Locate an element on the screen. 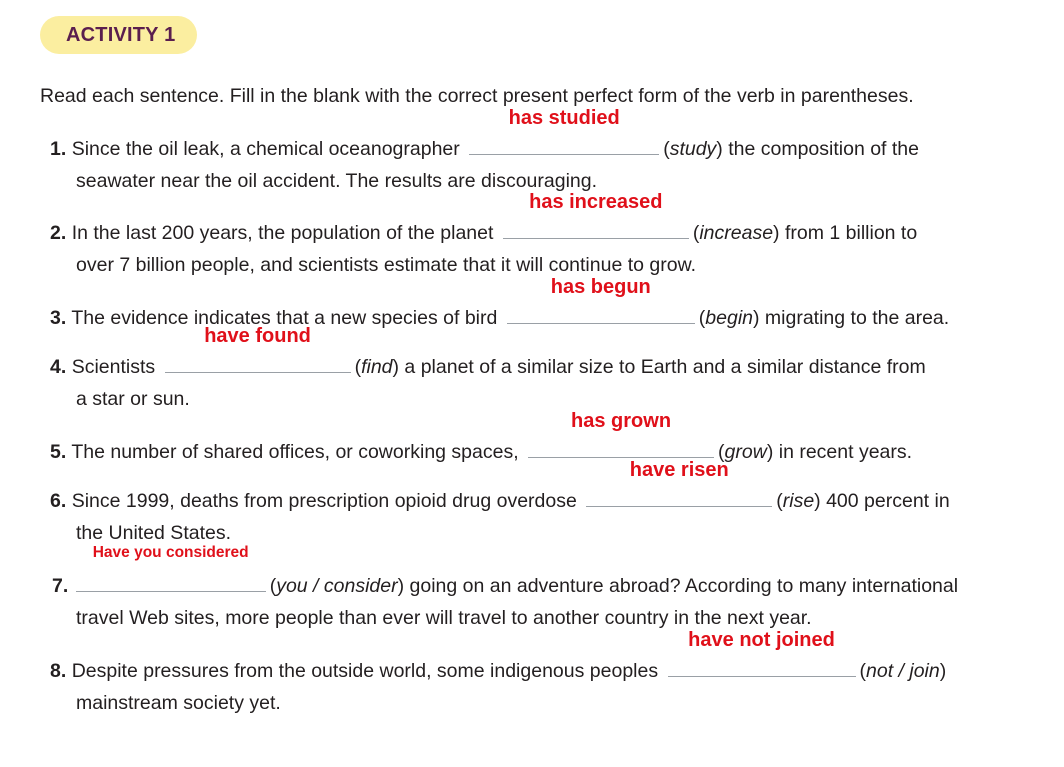 The image size is (1064, 767). answer-text: have not joined is located at coordinates (761, 640).